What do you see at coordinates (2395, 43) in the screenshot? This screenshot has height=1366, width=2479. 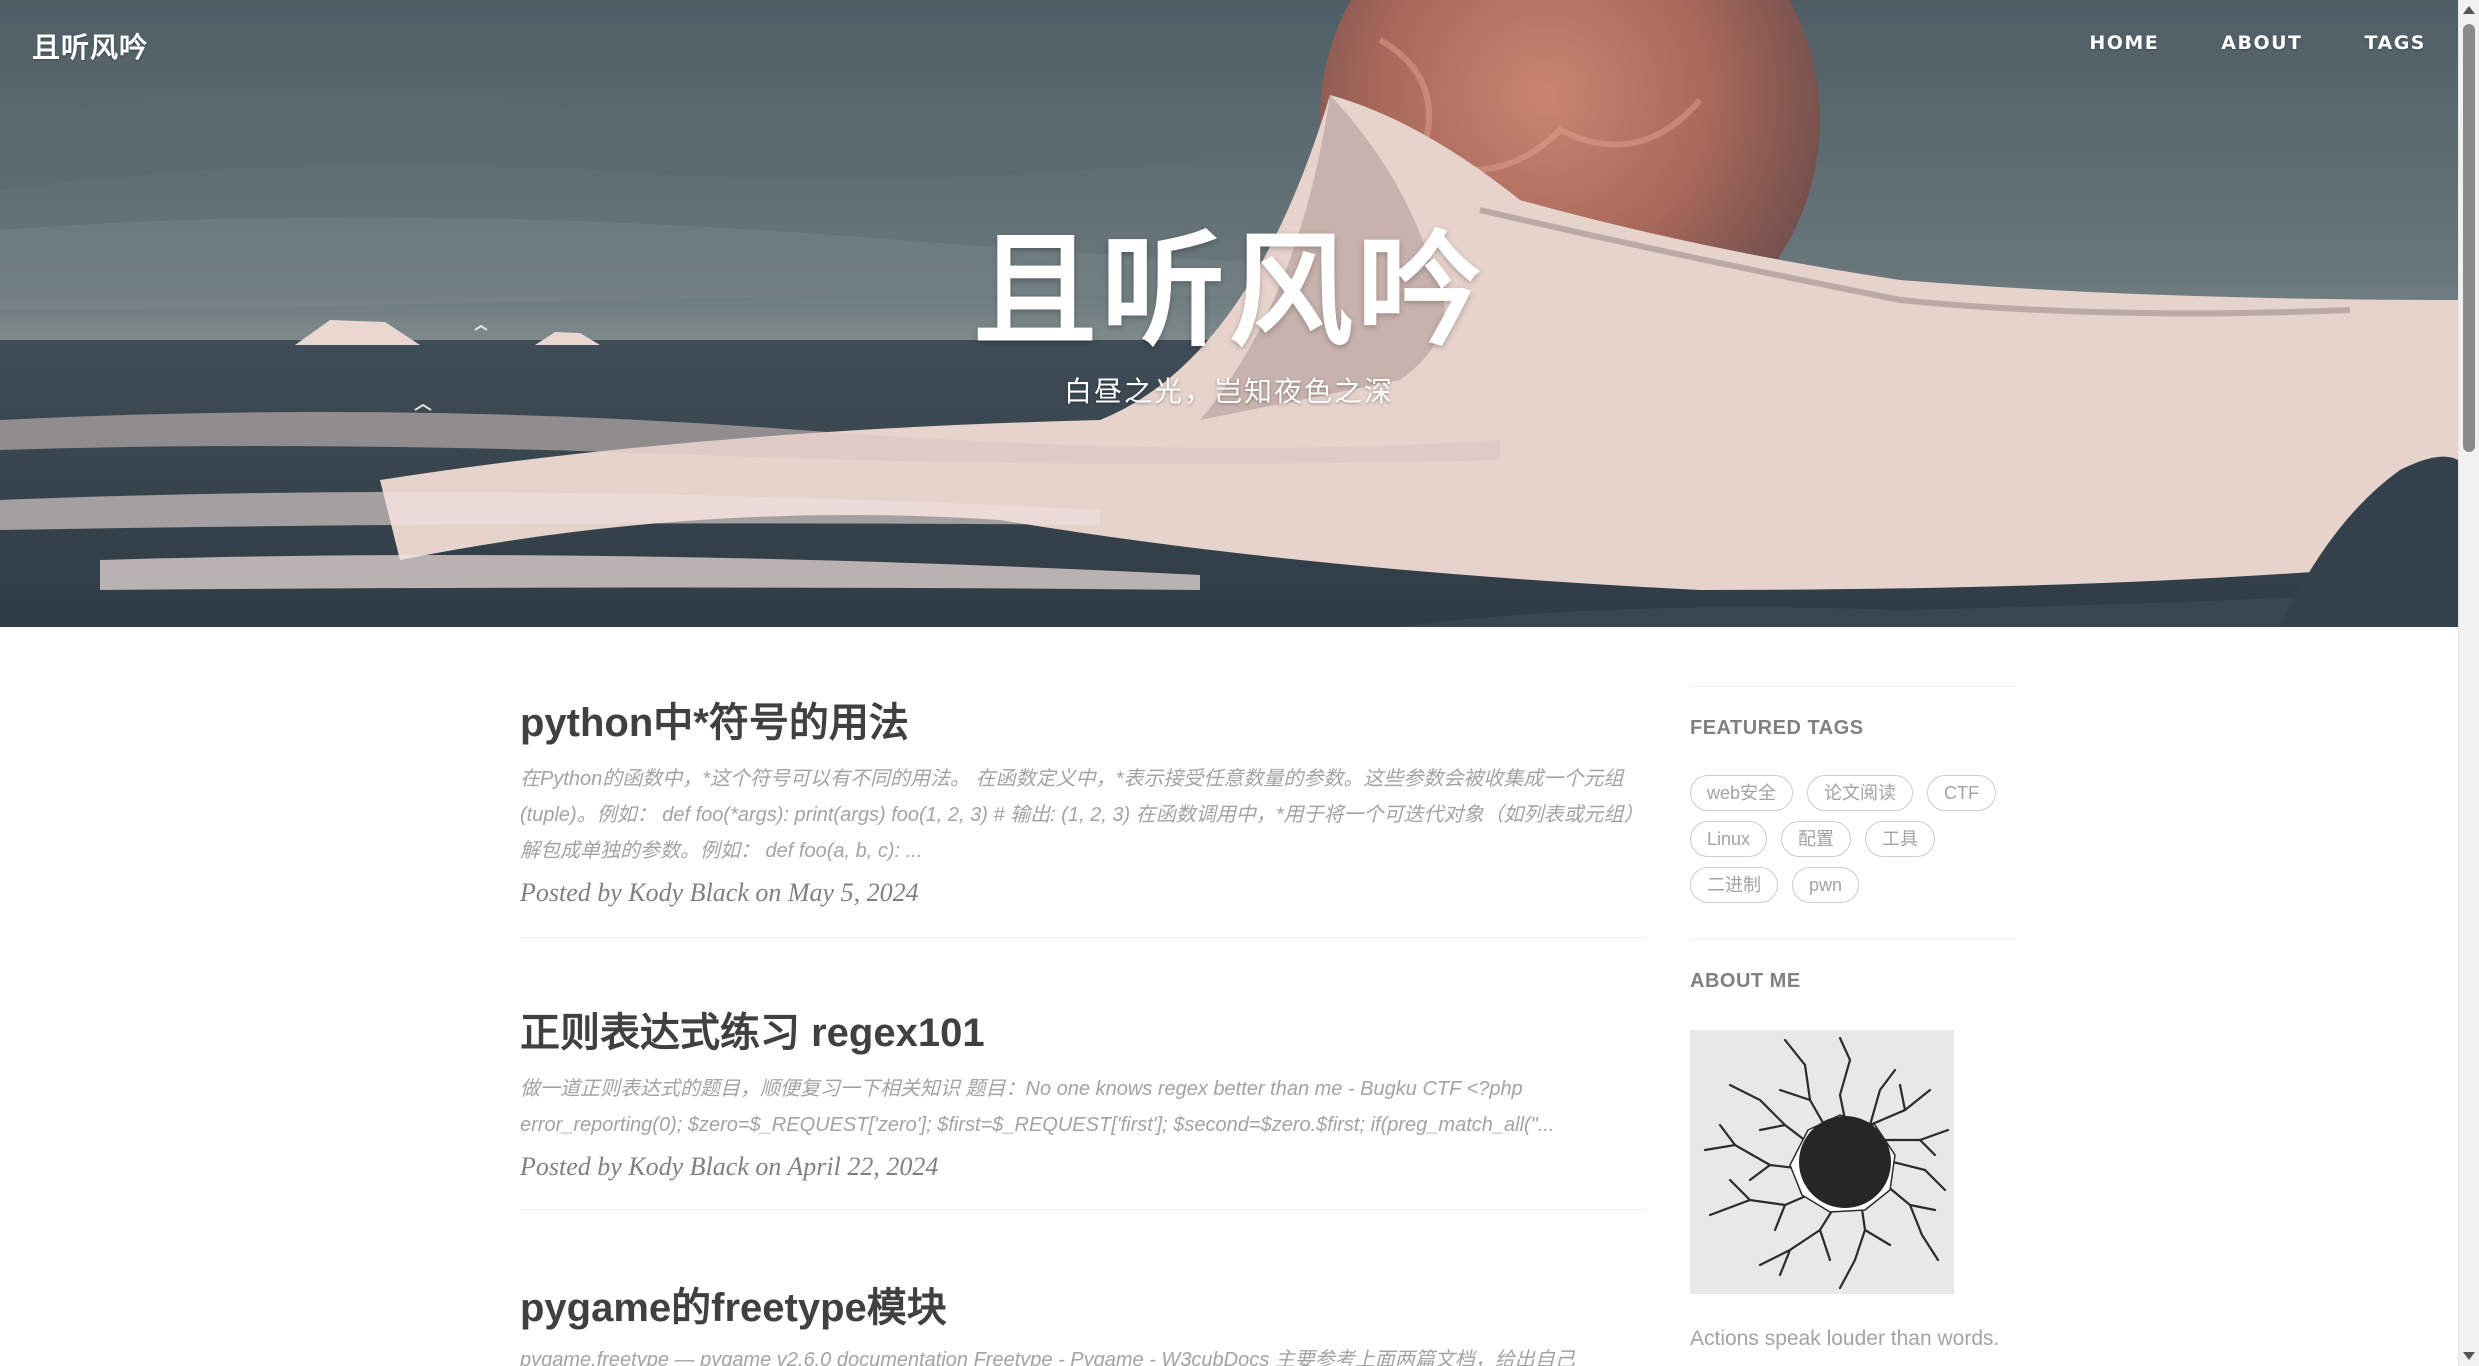 I see `nav-tags-link: TAGS` at bounding box center [2395, 43].